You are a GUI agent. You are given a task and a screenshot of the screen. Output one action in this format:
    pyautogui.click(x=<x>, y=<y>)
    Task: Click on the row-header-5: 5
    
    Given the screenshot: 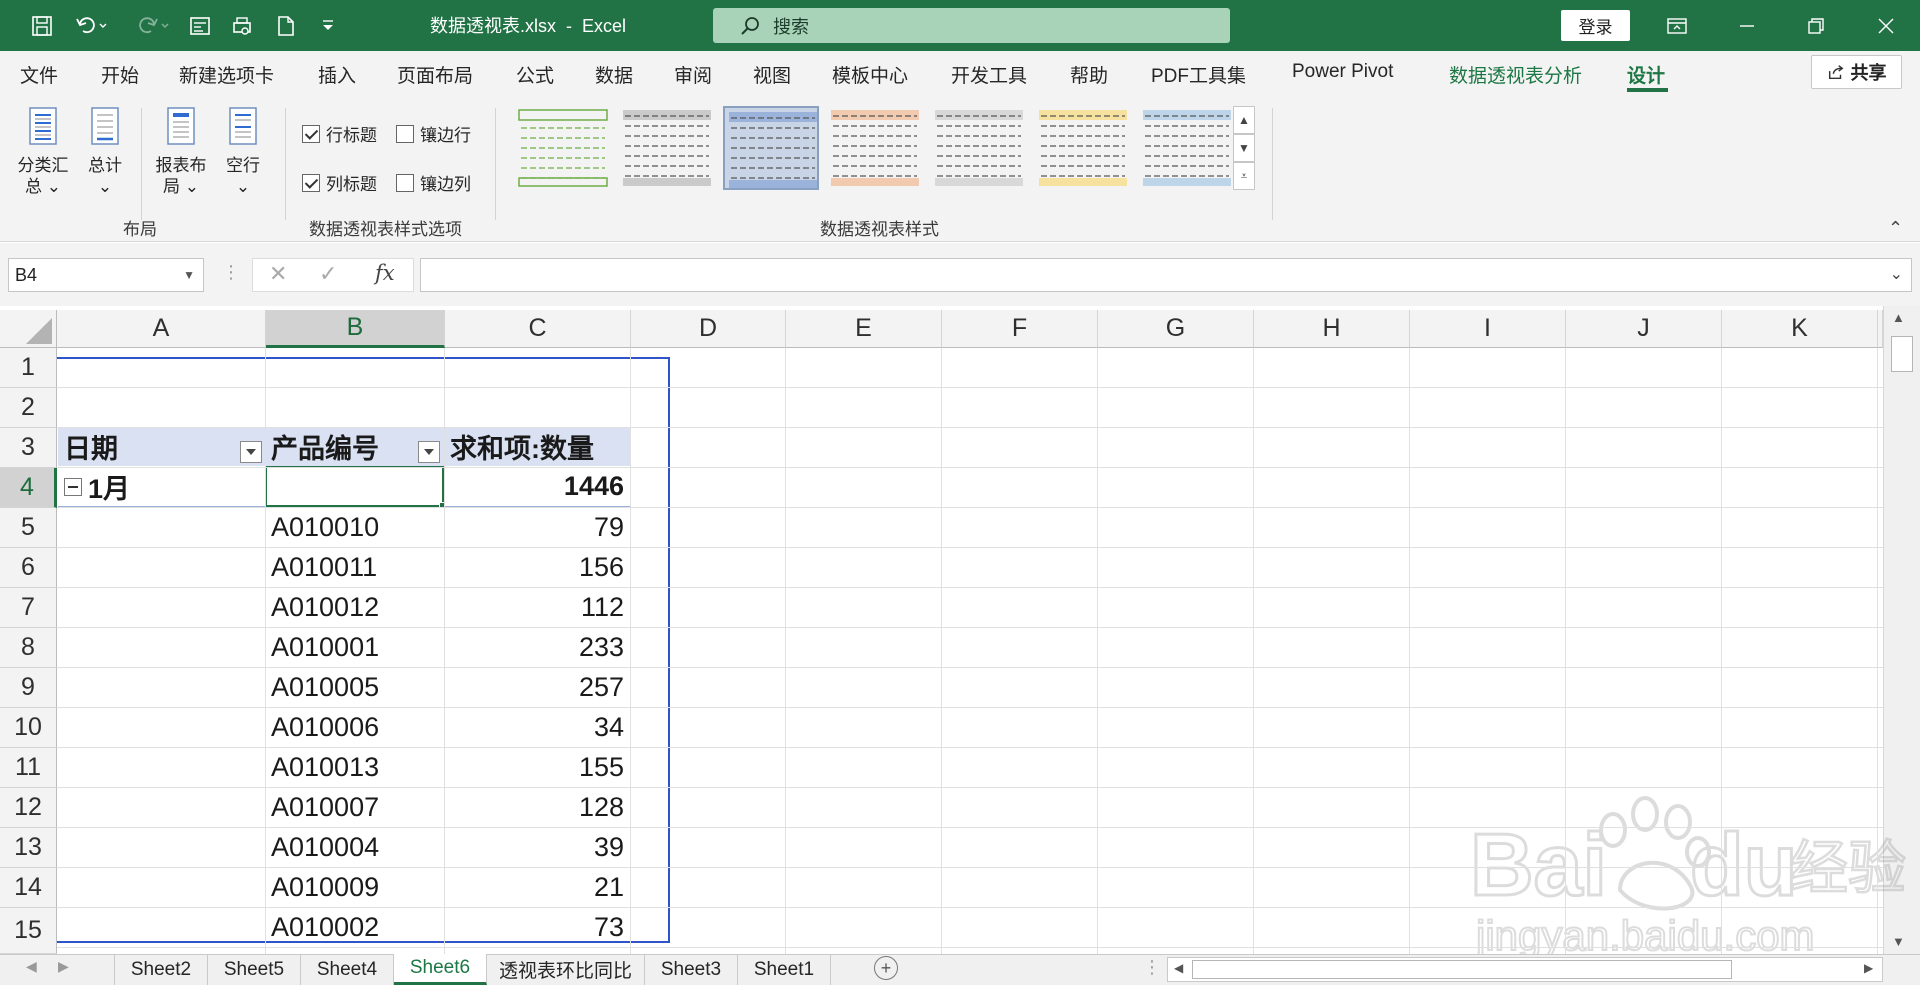 What is the action you would take?
    pyautogui.click(x=28, y=528)
    